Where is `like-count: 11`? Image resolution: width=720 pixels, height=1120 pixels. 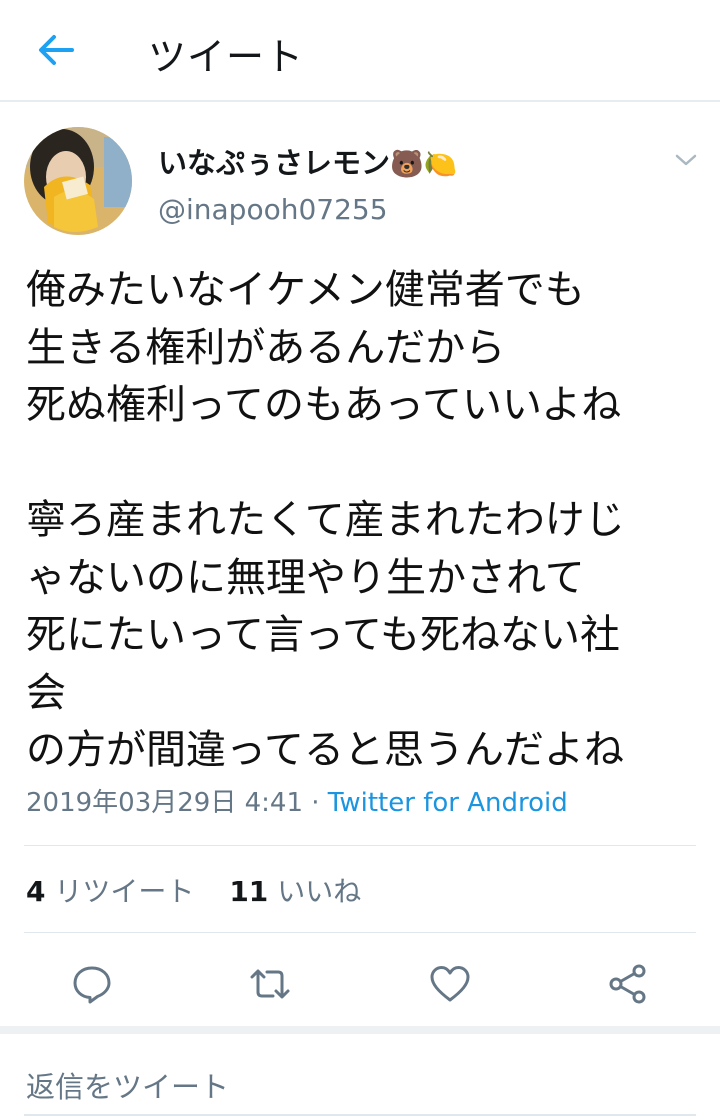 like-count: 11 is located at coordinates (249, 891).